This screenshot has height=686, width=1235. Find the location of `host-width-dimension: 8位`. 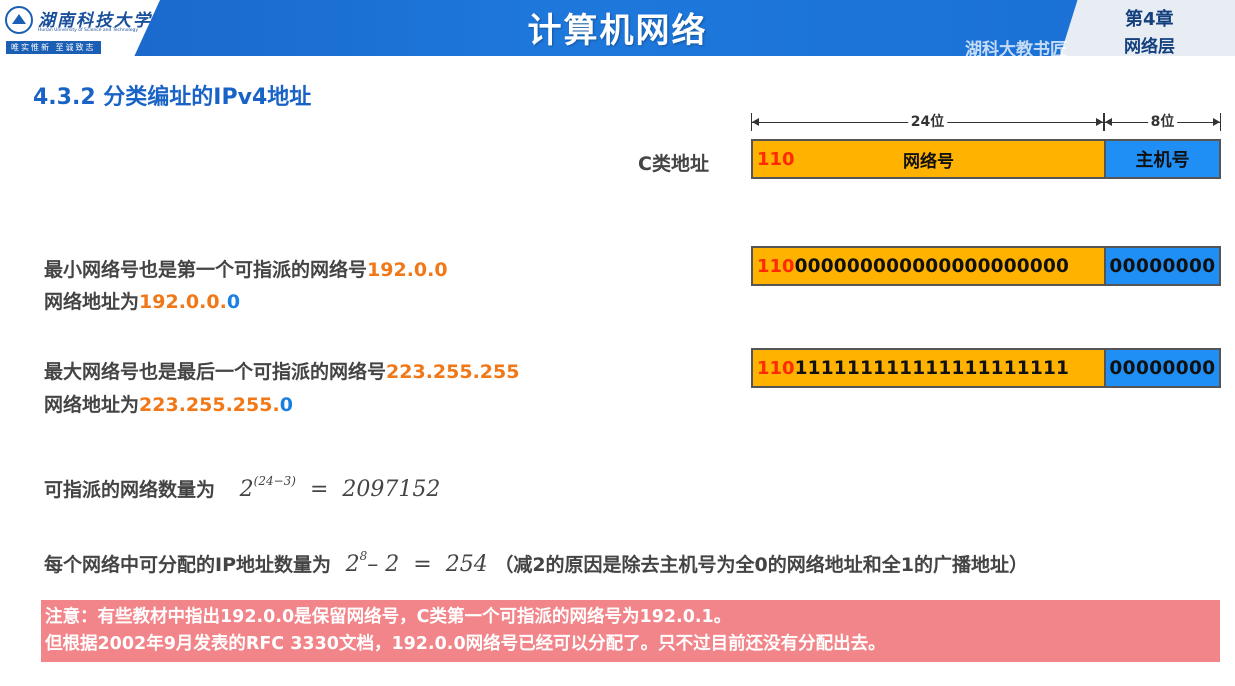

host-width-dimension: 8位 is located at coordinates (1162, 122).